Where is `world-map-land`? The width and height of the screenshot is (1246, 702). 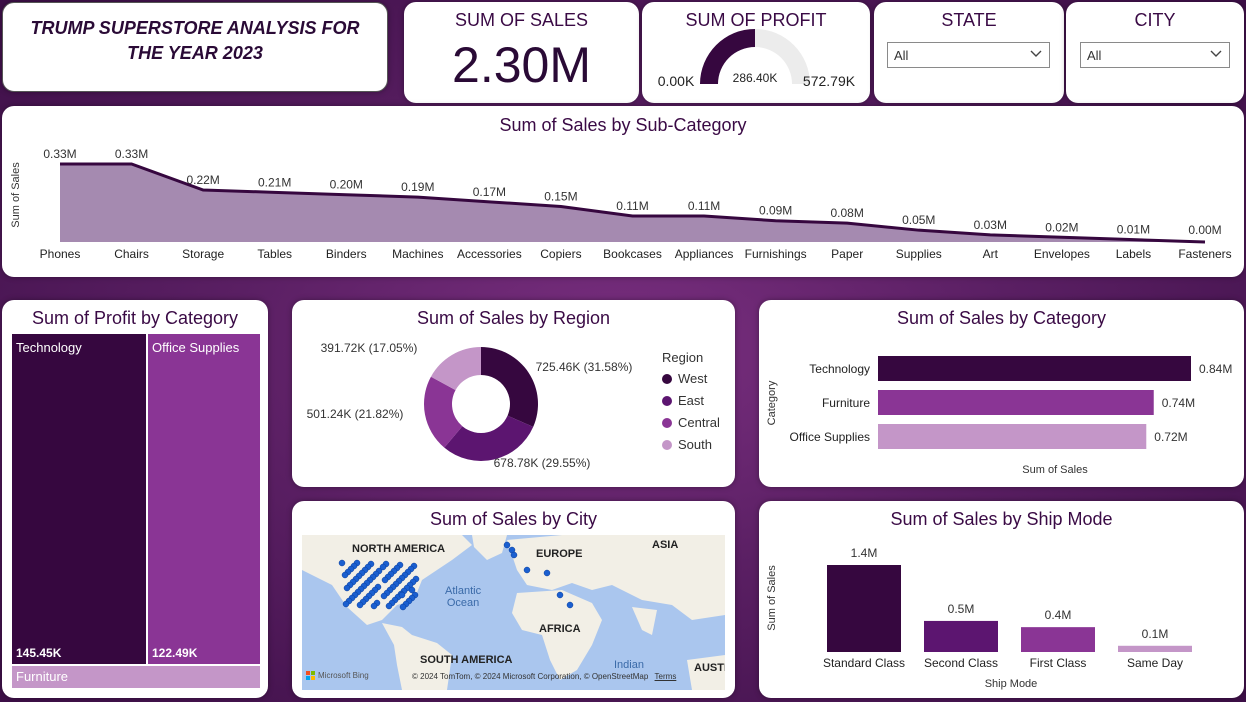
world-map-land is located at coordinates (513, 612).